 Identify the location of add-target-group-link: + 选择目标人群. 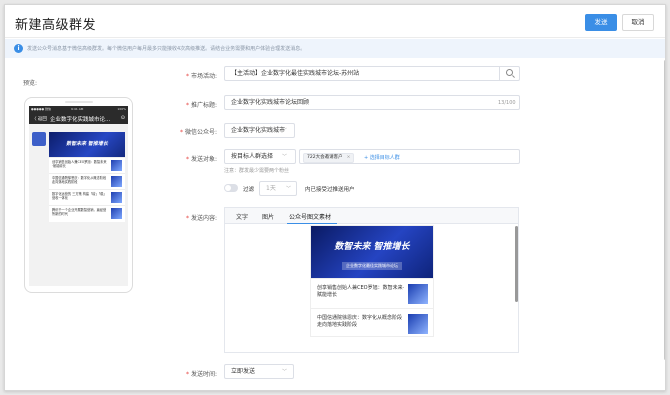
(382, 157).